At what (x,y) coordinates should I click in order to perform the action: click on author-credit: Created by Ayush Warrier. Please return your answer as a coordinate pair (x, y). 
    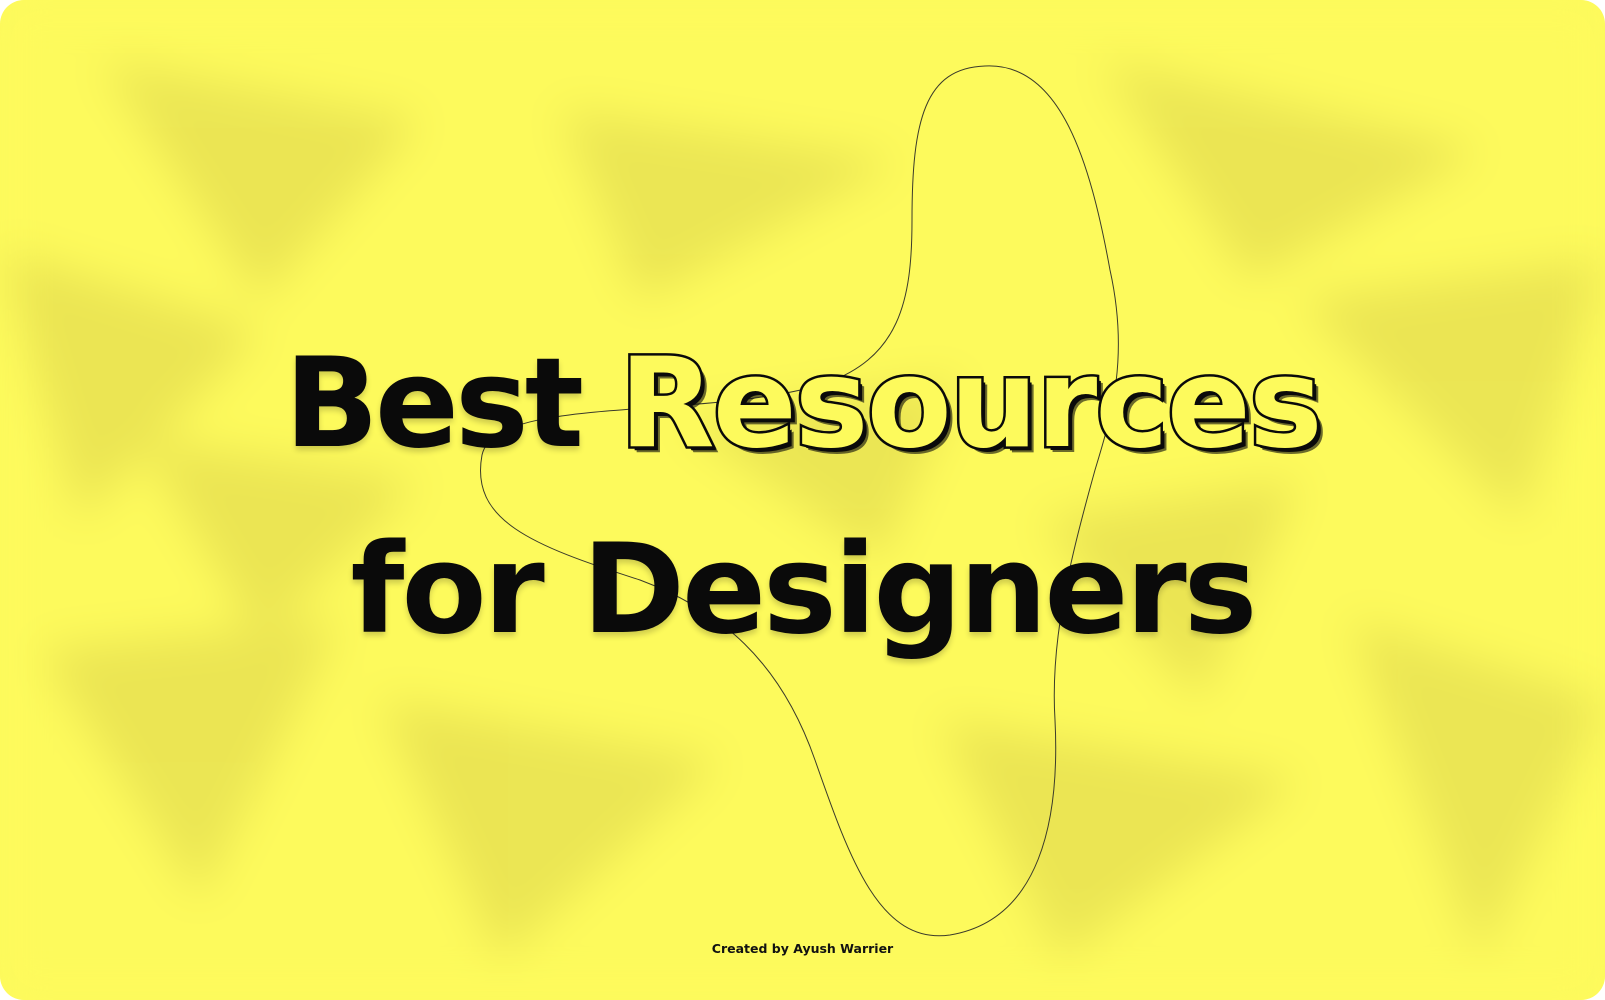
    Looking at the image, I should click on (802, 948).